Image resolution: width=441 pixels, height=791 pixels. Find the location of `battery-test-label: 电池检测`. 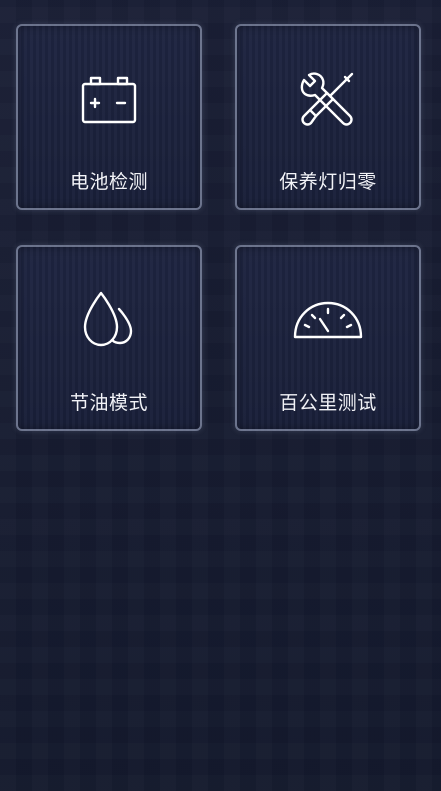

battery-test-label: 电池检测 is located at coordinates (108, 182).